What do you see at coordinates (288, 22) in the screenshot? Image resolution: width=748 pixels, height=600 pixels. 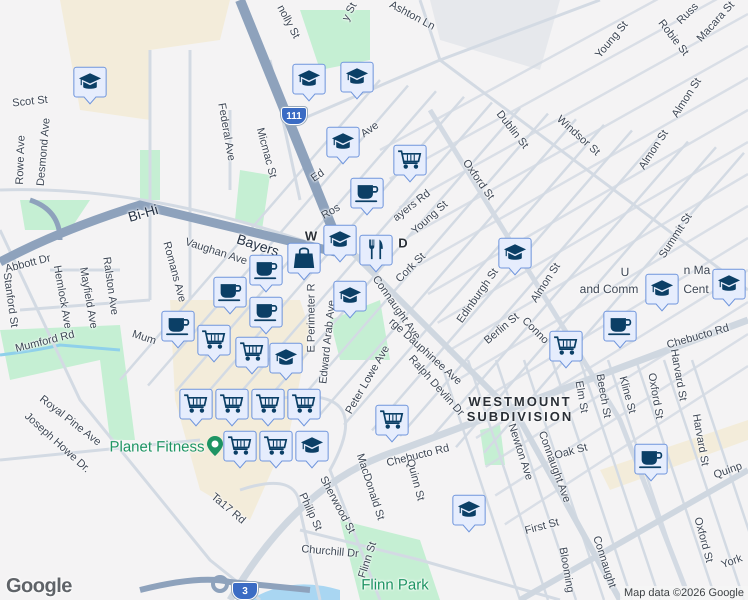 I see `street-label: nolly St` at bounding box center [288, 22].